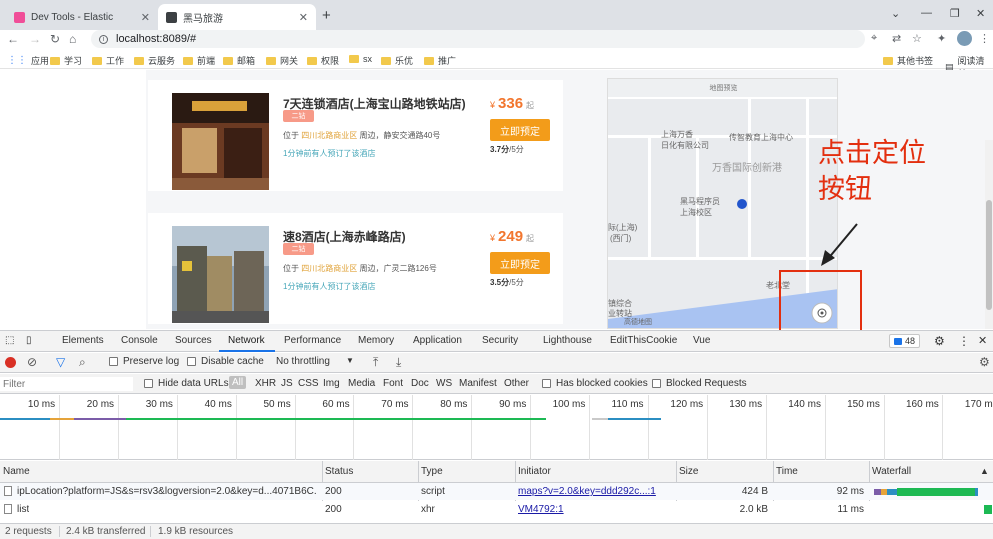  What do you see at coordinates (688, 471) in the screenshot?
I see `col-size: Size` at bounding box center [688, 471].